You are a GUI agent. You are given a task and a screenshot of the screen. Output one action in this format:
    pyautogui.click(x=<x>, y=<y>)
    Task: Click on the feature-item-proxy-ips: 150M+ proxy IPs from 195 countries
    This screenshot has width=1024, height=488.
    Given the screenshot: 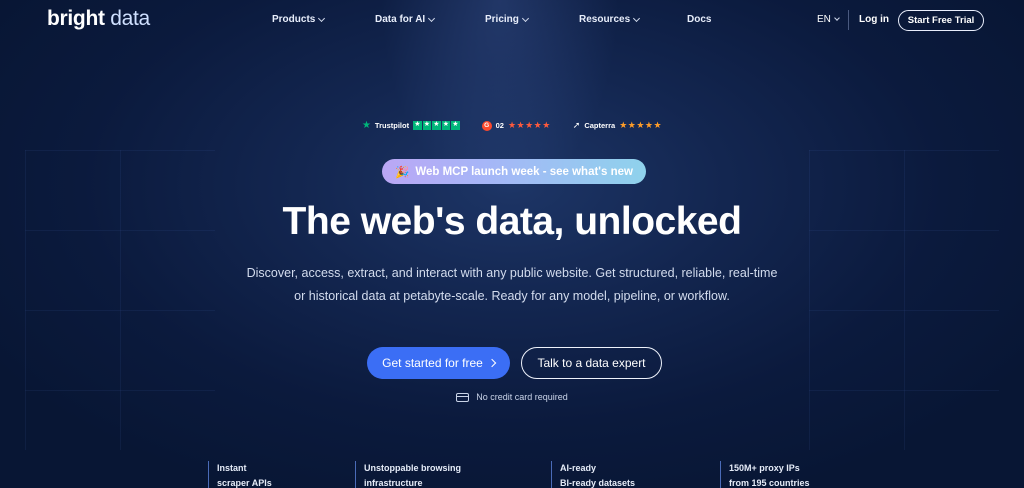 What is the action you would take?
    pyautogui.click(x=765, y=474)
    